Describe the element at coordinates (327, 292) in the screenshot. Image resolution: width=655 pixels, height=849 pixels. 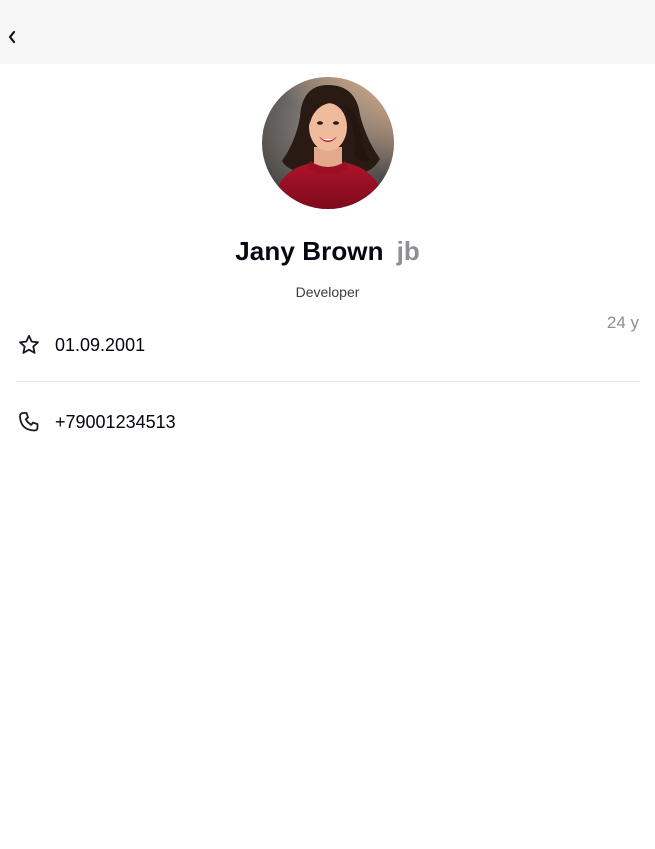
I see `profile-position: Developer` at that location.